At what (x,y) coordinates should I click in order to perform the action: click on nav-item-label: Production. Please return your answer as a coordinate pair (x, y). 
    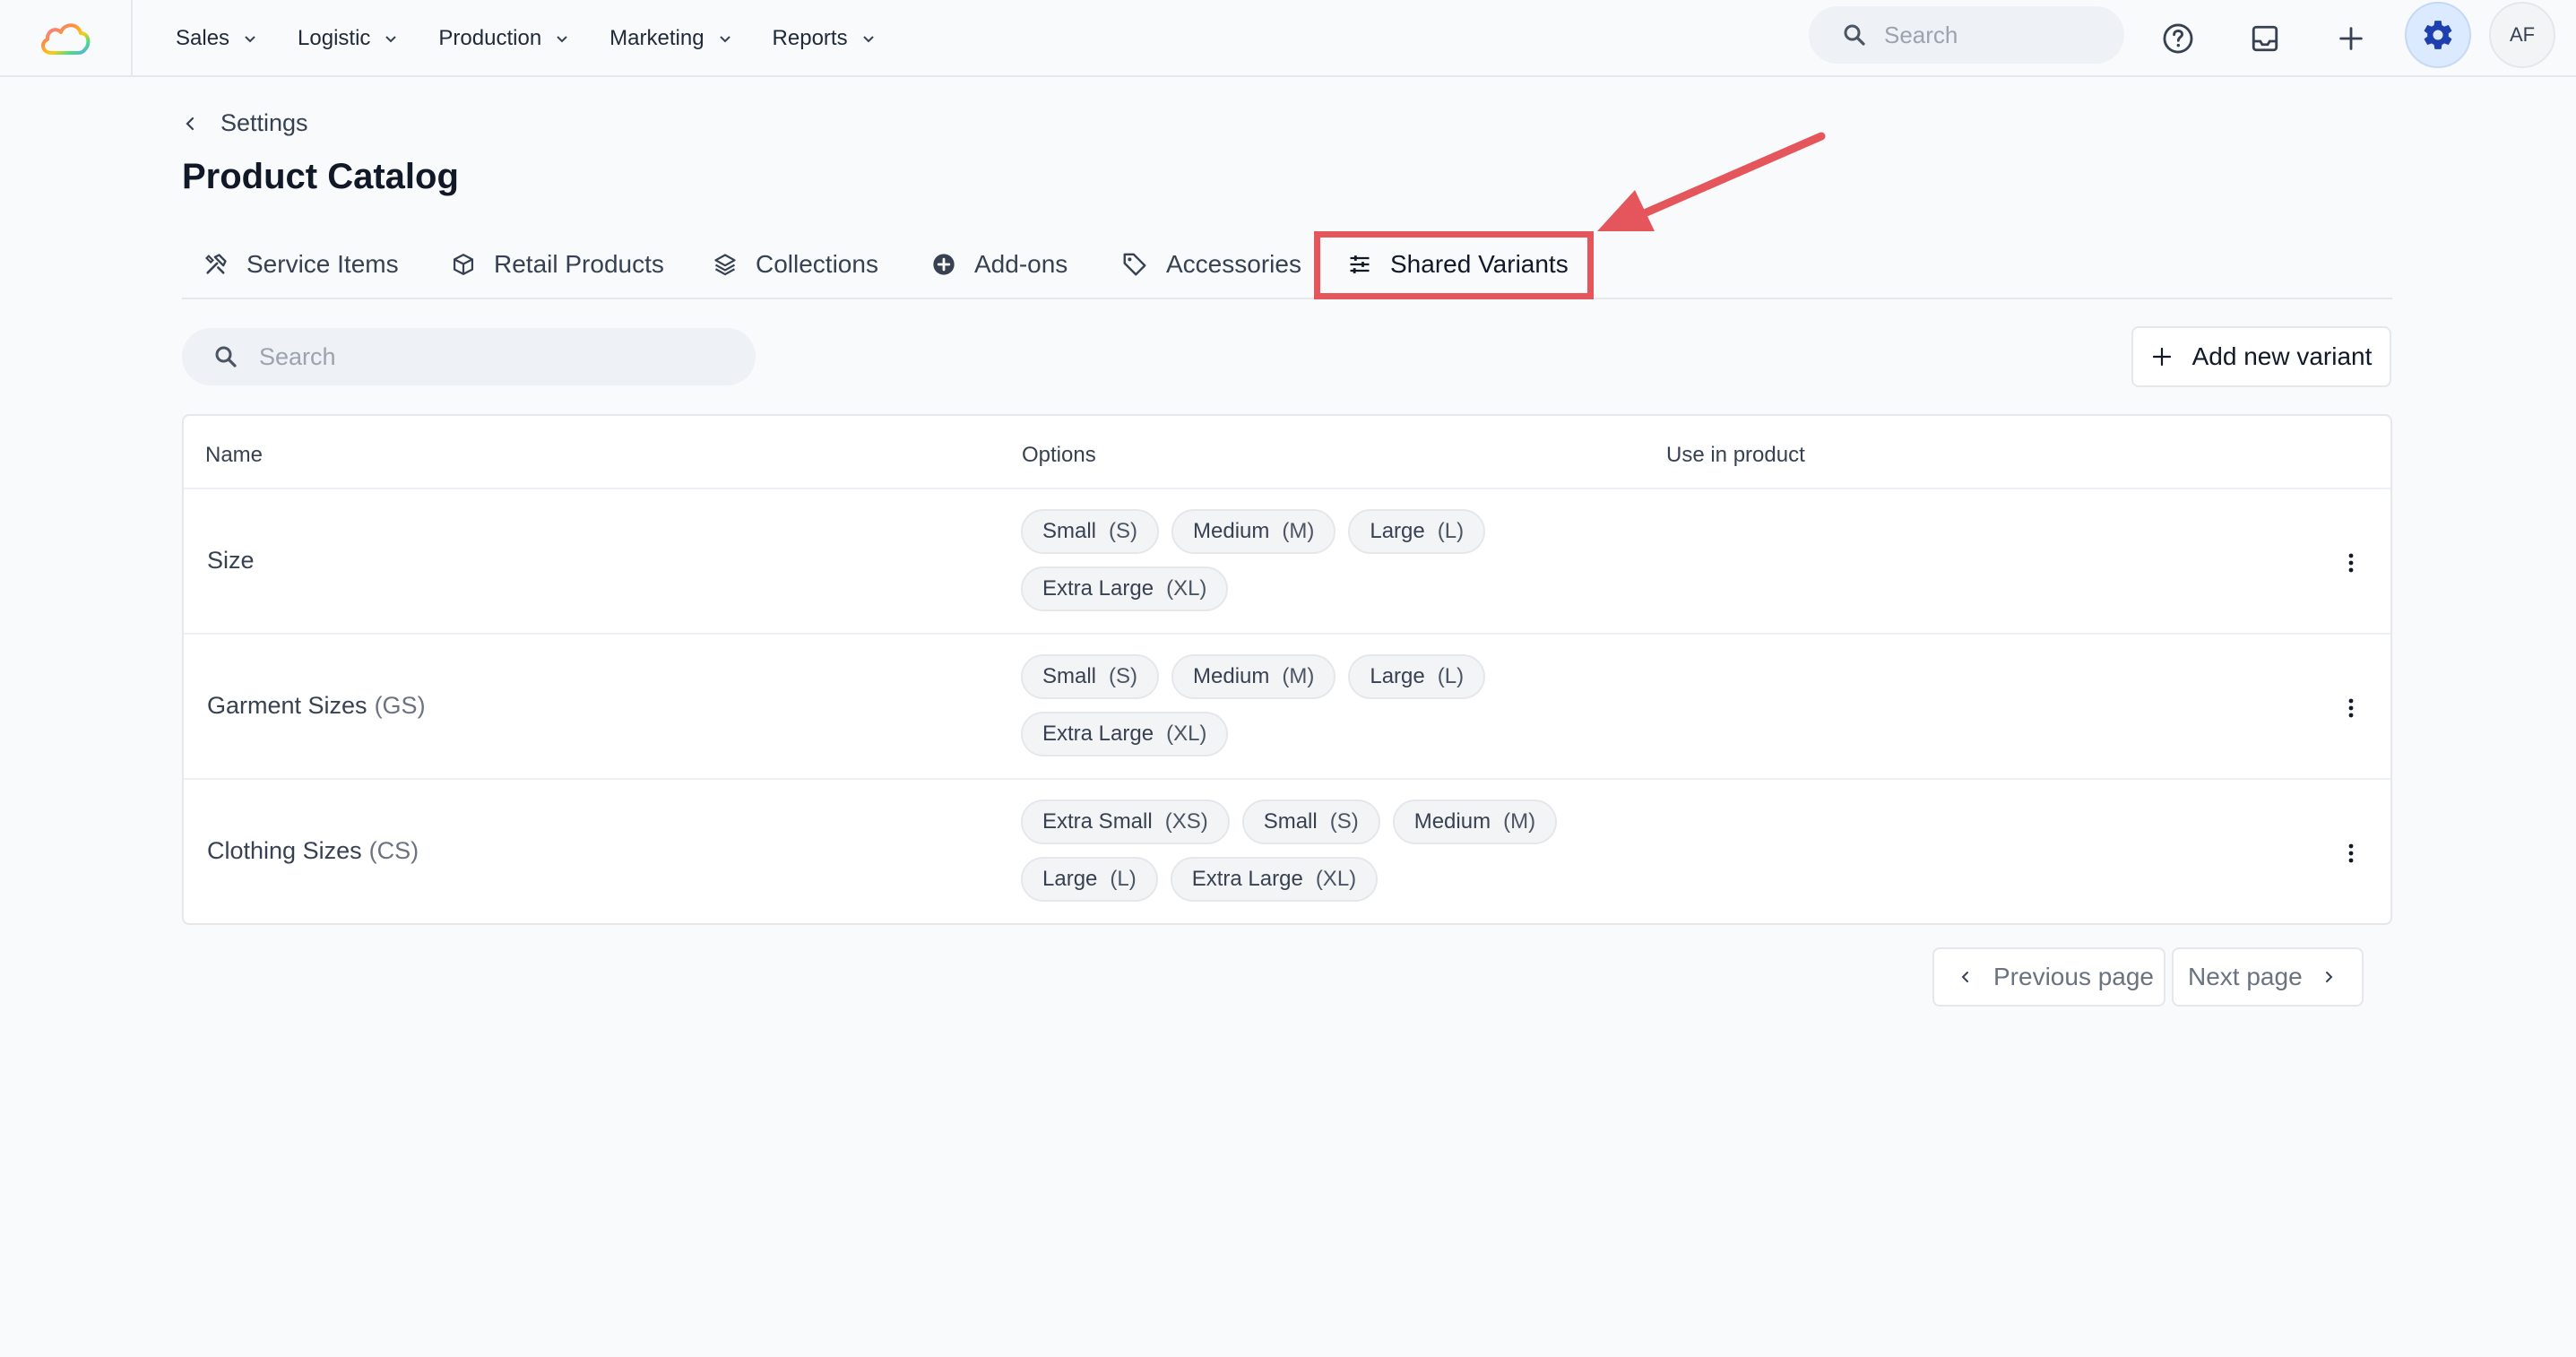
    Looking at the image, I should click on (490, 38).